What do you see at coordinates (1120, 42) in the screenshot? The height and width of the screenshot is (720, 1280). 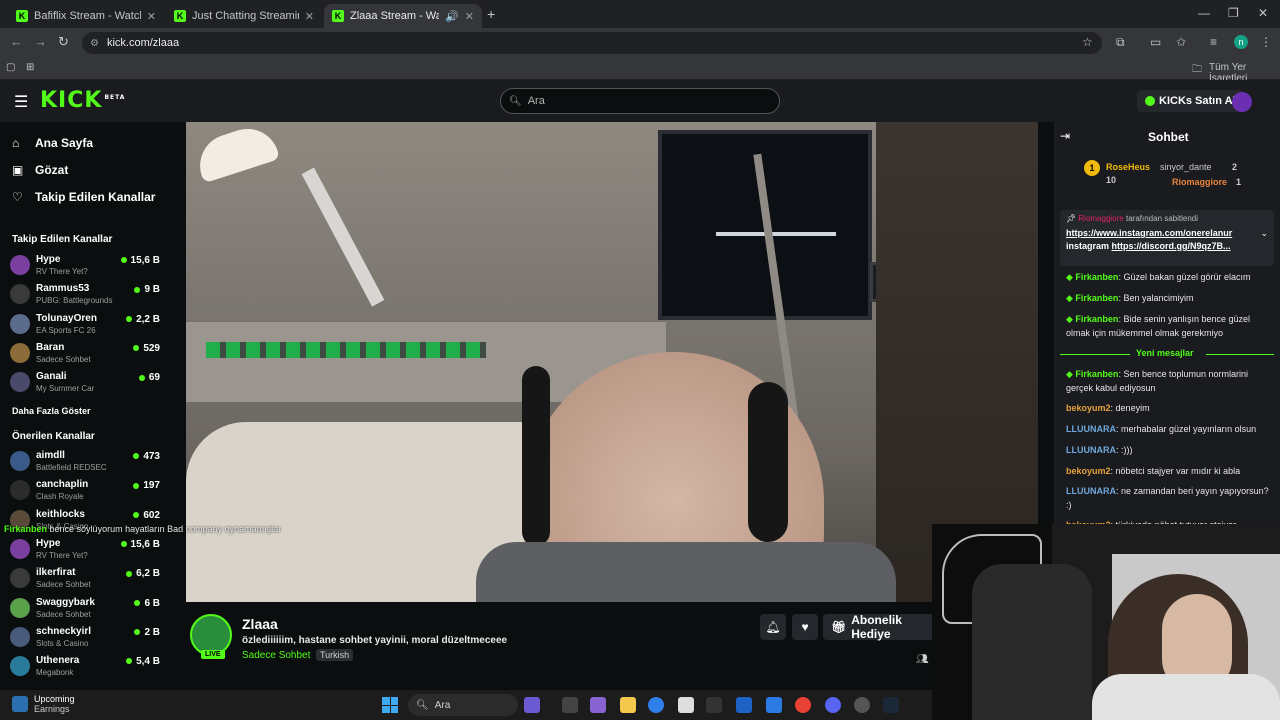 I see `extensions-icon: ⧉` at bounding box center [1120, 42].